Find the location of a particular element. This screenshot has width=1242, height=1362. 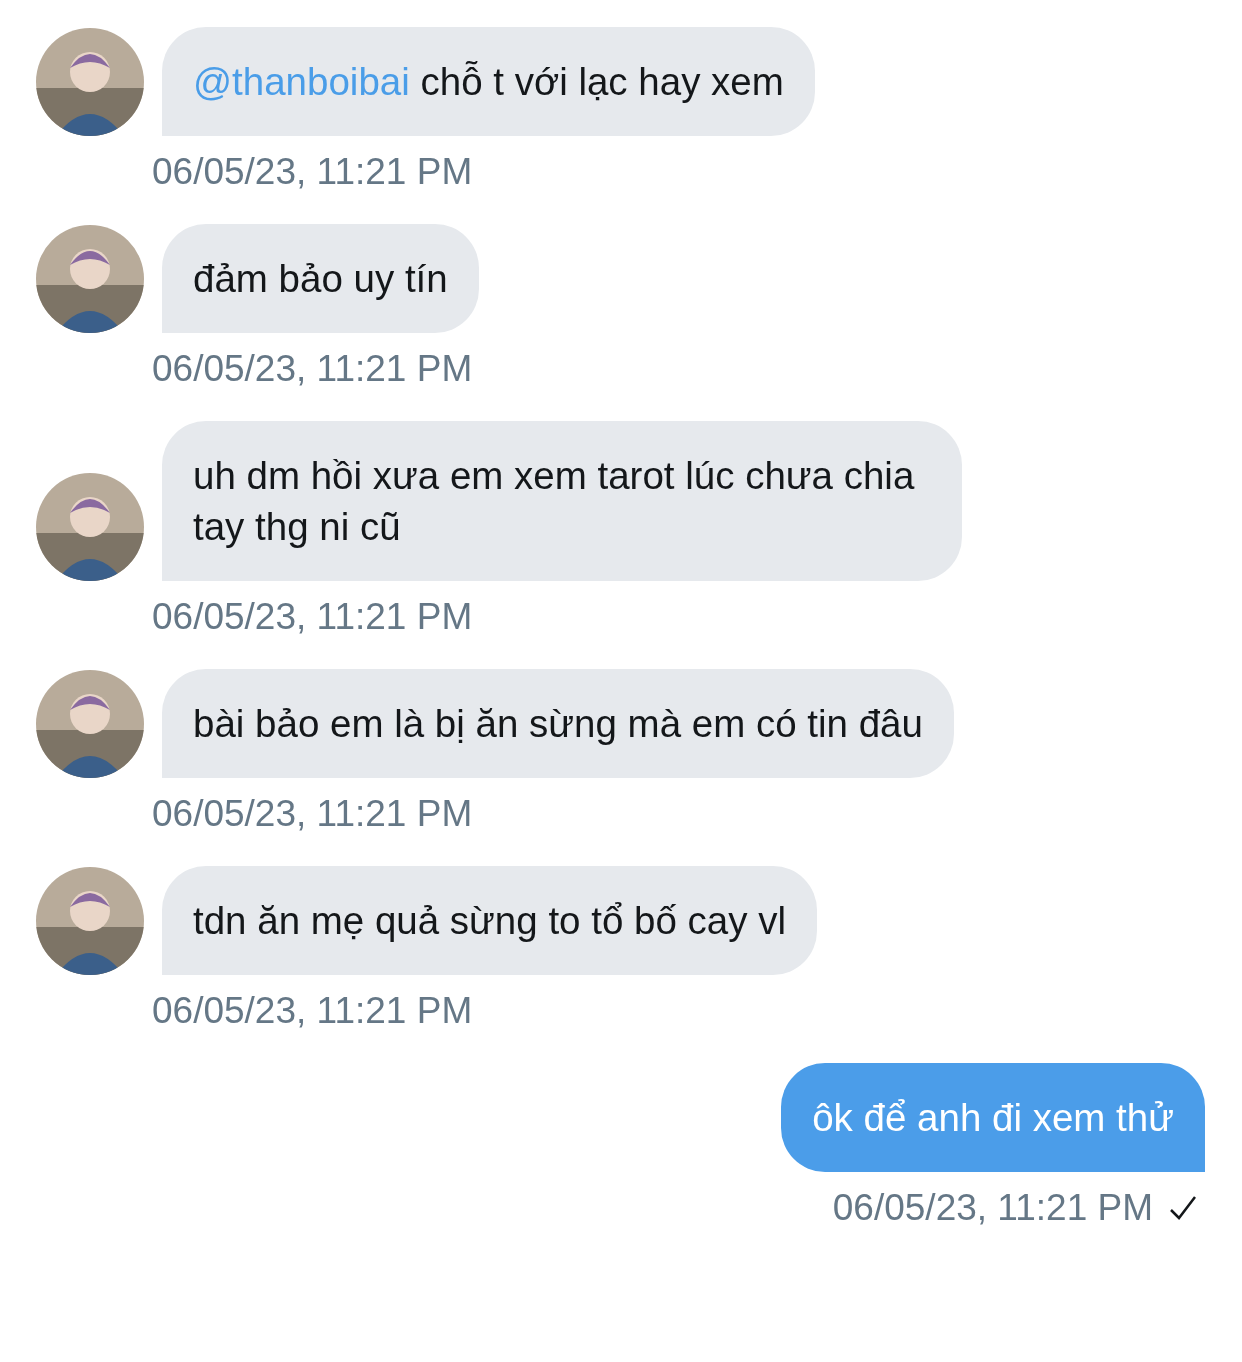

mention-link: @thanboibai is located at coordinates (301, 81).